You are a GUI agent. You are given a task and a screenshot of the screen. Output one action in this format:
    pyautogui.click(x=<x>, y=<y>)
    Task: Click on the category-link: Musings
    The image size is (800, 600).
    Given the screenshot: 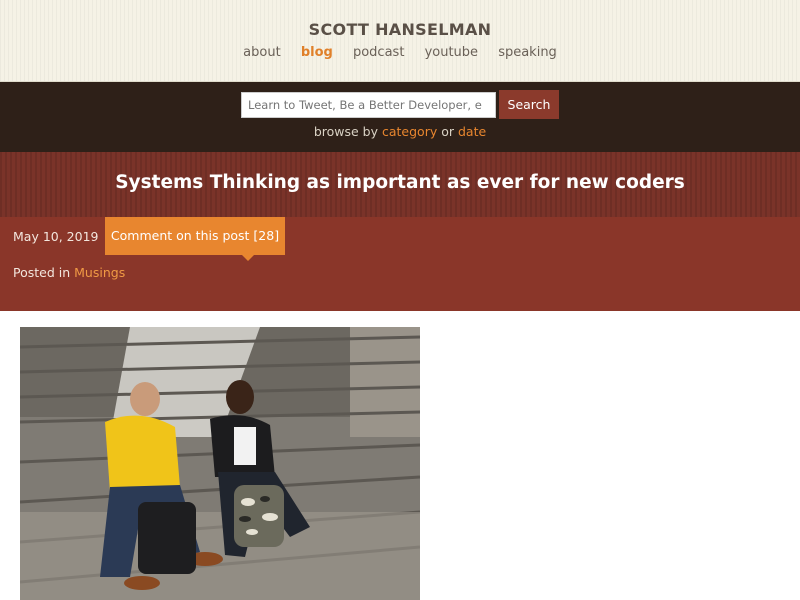 What is the action you would take?
    pyautogui.click(x=99, y=272)
    